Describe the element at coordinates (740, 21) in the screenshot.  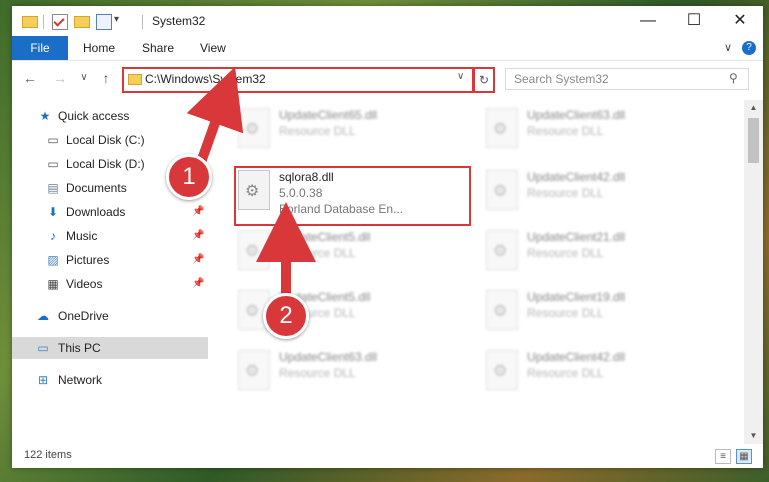
I see `close-button: ✕` at that location.